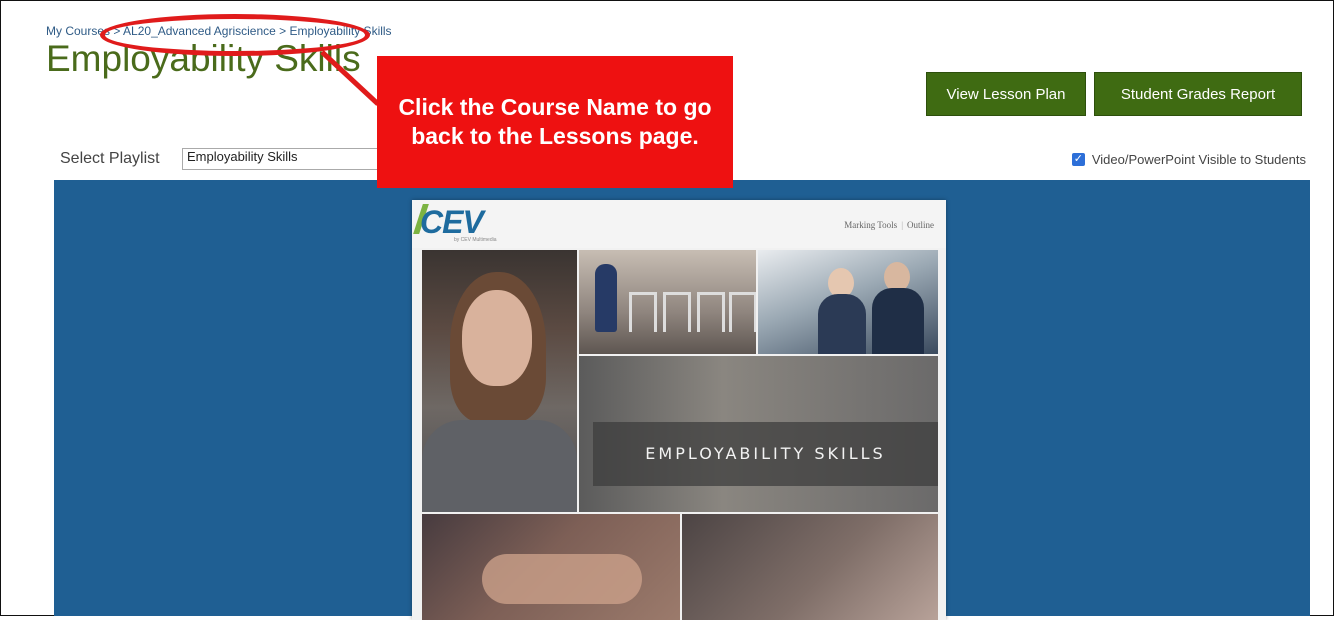 The image size is (1334, 620). What do you see at coordinates (199, 31) in the screenshot?
I see `breadcrumb-course-name: AL20_Advanced Agriscience` at bounding box center [199, 31].